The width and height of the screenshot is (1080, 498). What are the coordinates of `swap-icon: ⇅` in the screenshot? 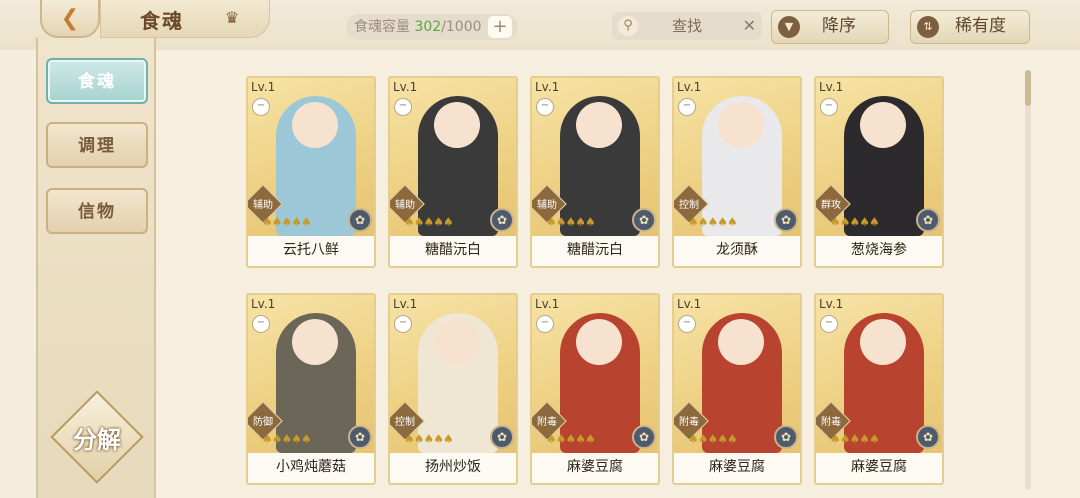 It's located at (928, 27).